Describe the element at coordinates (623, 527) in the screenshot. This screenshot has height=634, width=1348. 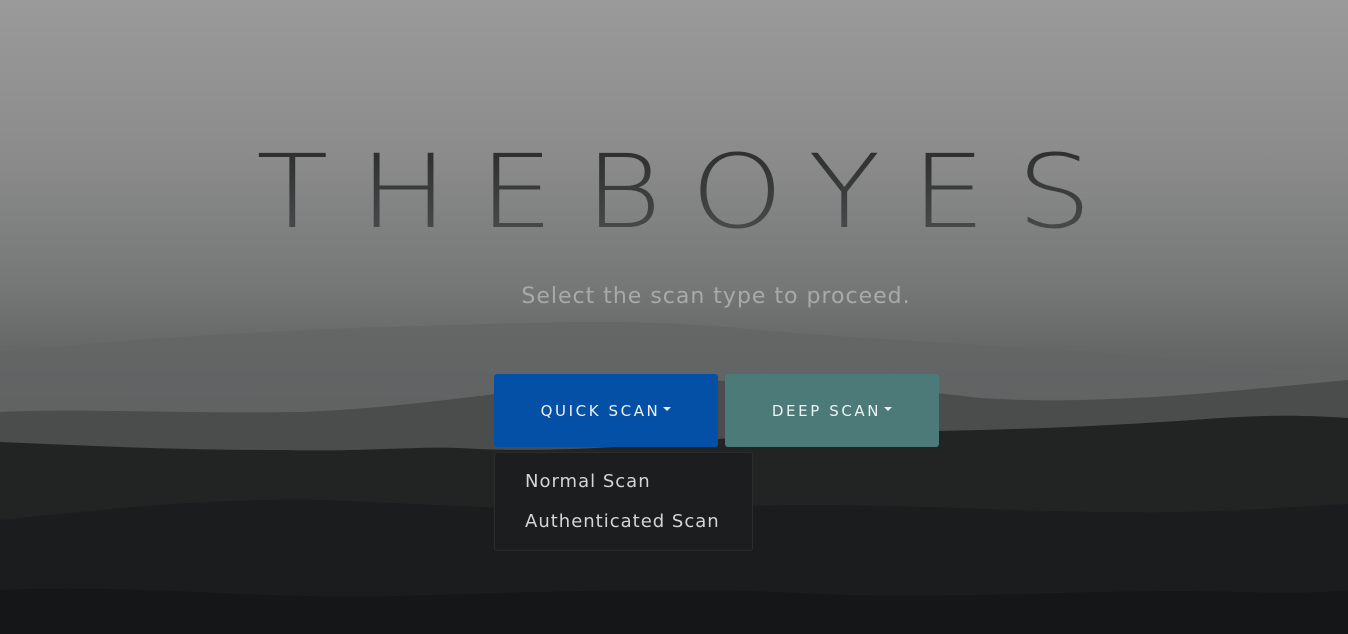
I see `menu-item-authenticated-scan: Authenticated Scan` at that location.